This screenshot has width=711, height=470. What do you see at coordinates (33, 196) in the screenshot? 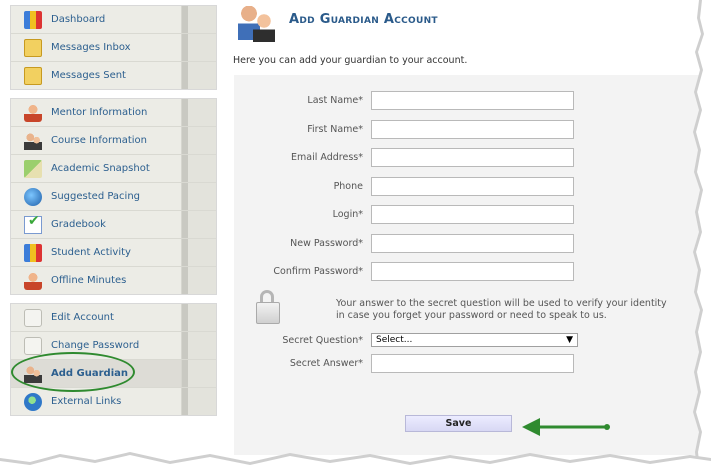
I see `clock-globe-icon` at bounding box center [33, 196].